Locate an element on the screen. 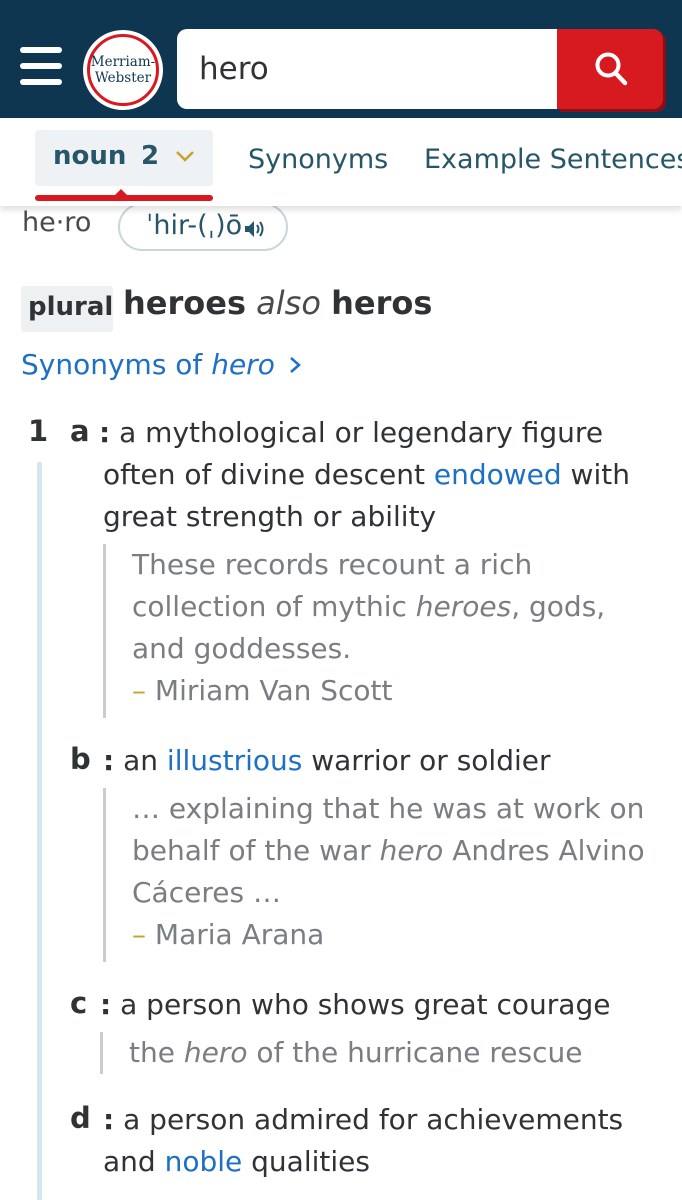 This screenshot has height=1200, width=682. definition-b: : an illustrious warrior or soldier is located at coordinates (375, 761).